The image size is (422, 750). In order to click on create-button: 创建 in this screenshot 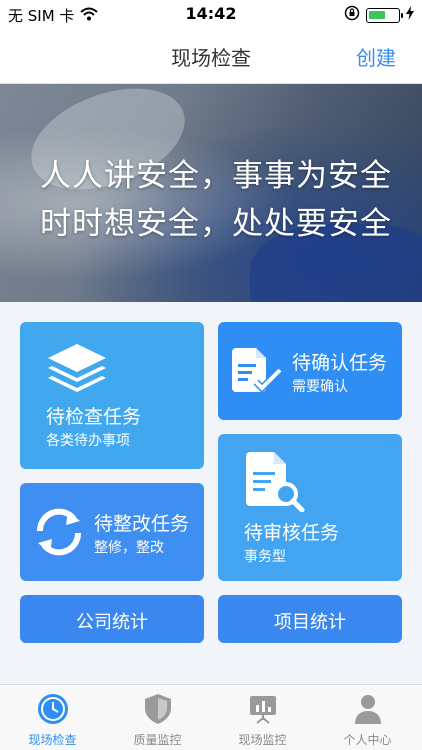, I will do `click(376, 56)`.